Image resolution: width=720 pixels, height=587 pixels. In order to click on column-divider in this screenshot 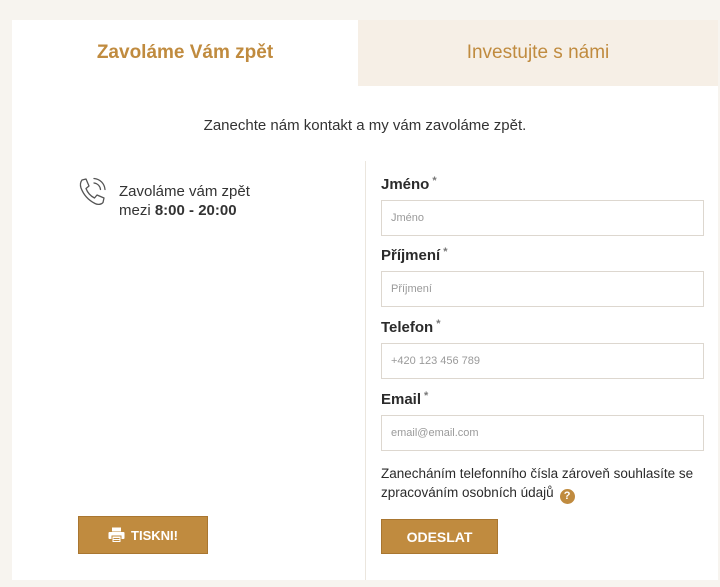, I will do `click(365, 370)`.